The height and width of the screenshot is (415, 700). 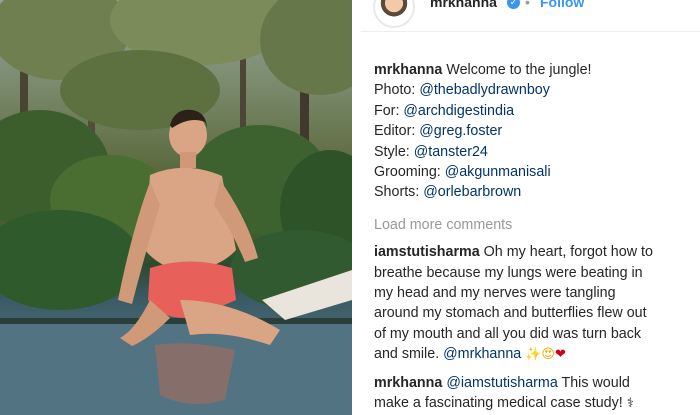 I want to click on caption-username: mrkhanna, so click(x=408, y=70).